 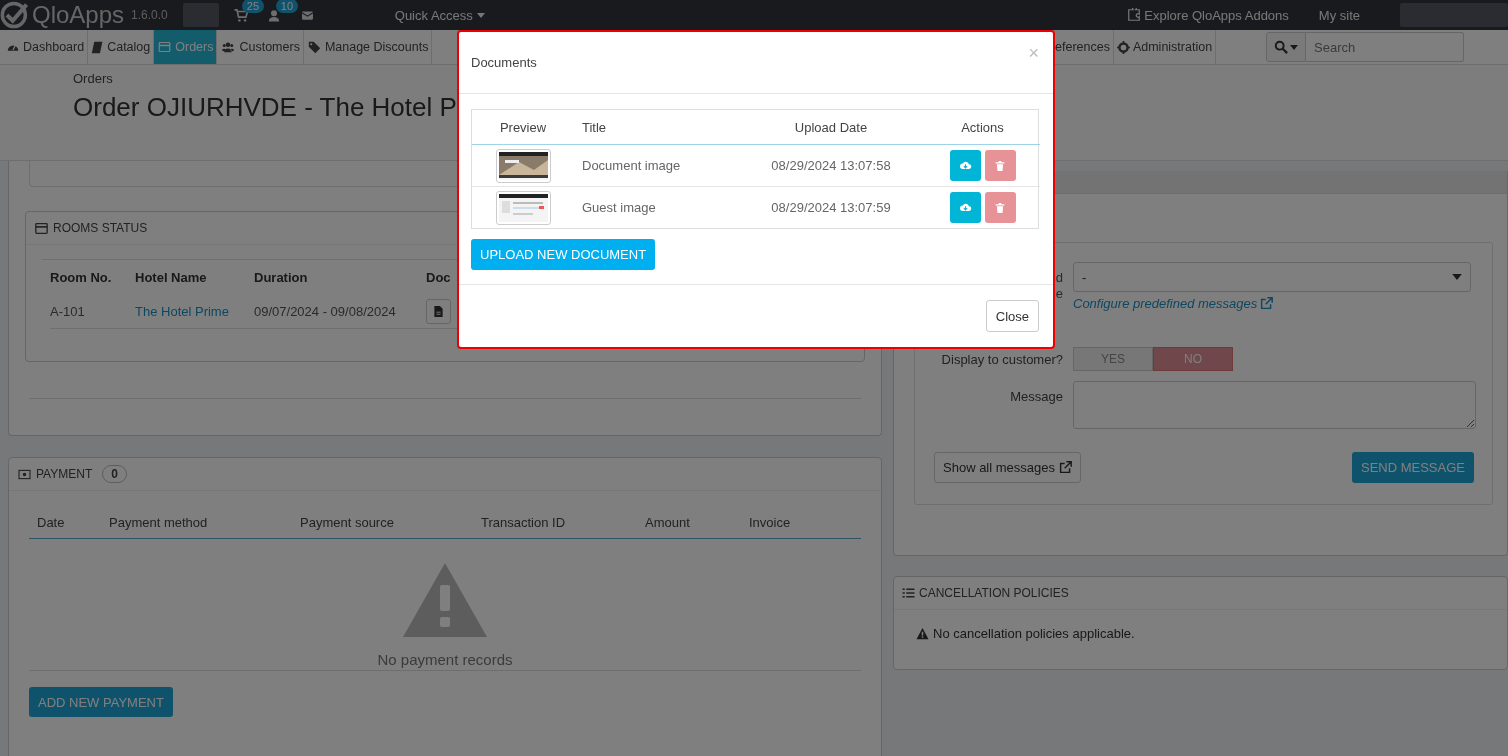 I want to click on breadcrumb: Orders, so click(x=93, y=78).